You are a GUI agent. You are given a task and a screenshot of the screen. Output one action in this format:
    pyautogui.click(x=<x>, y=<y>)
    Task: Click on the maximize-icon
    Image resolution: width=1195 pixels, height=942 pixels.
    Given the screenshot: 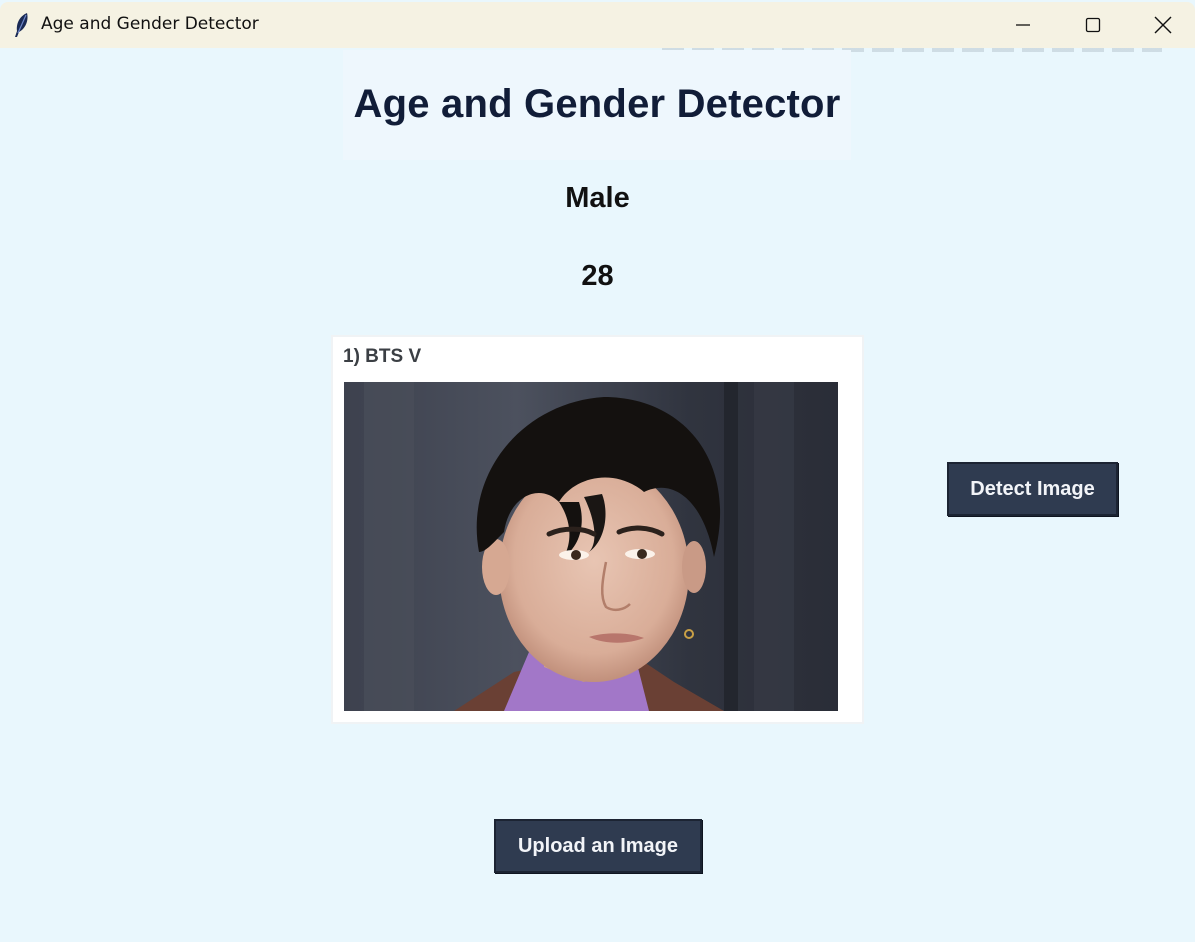 What is the action you would take?
    pyautogui.click(x=1093, y=25)
    